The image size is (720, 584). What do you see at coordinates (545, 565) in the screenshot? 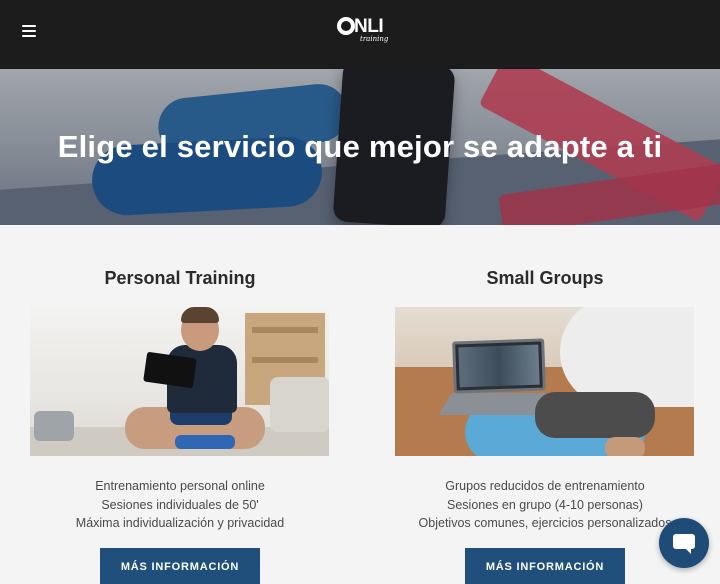
I see `more-info-button-small-groups: MÁS INFORMACIÓN` at bounding box center [545, 565].